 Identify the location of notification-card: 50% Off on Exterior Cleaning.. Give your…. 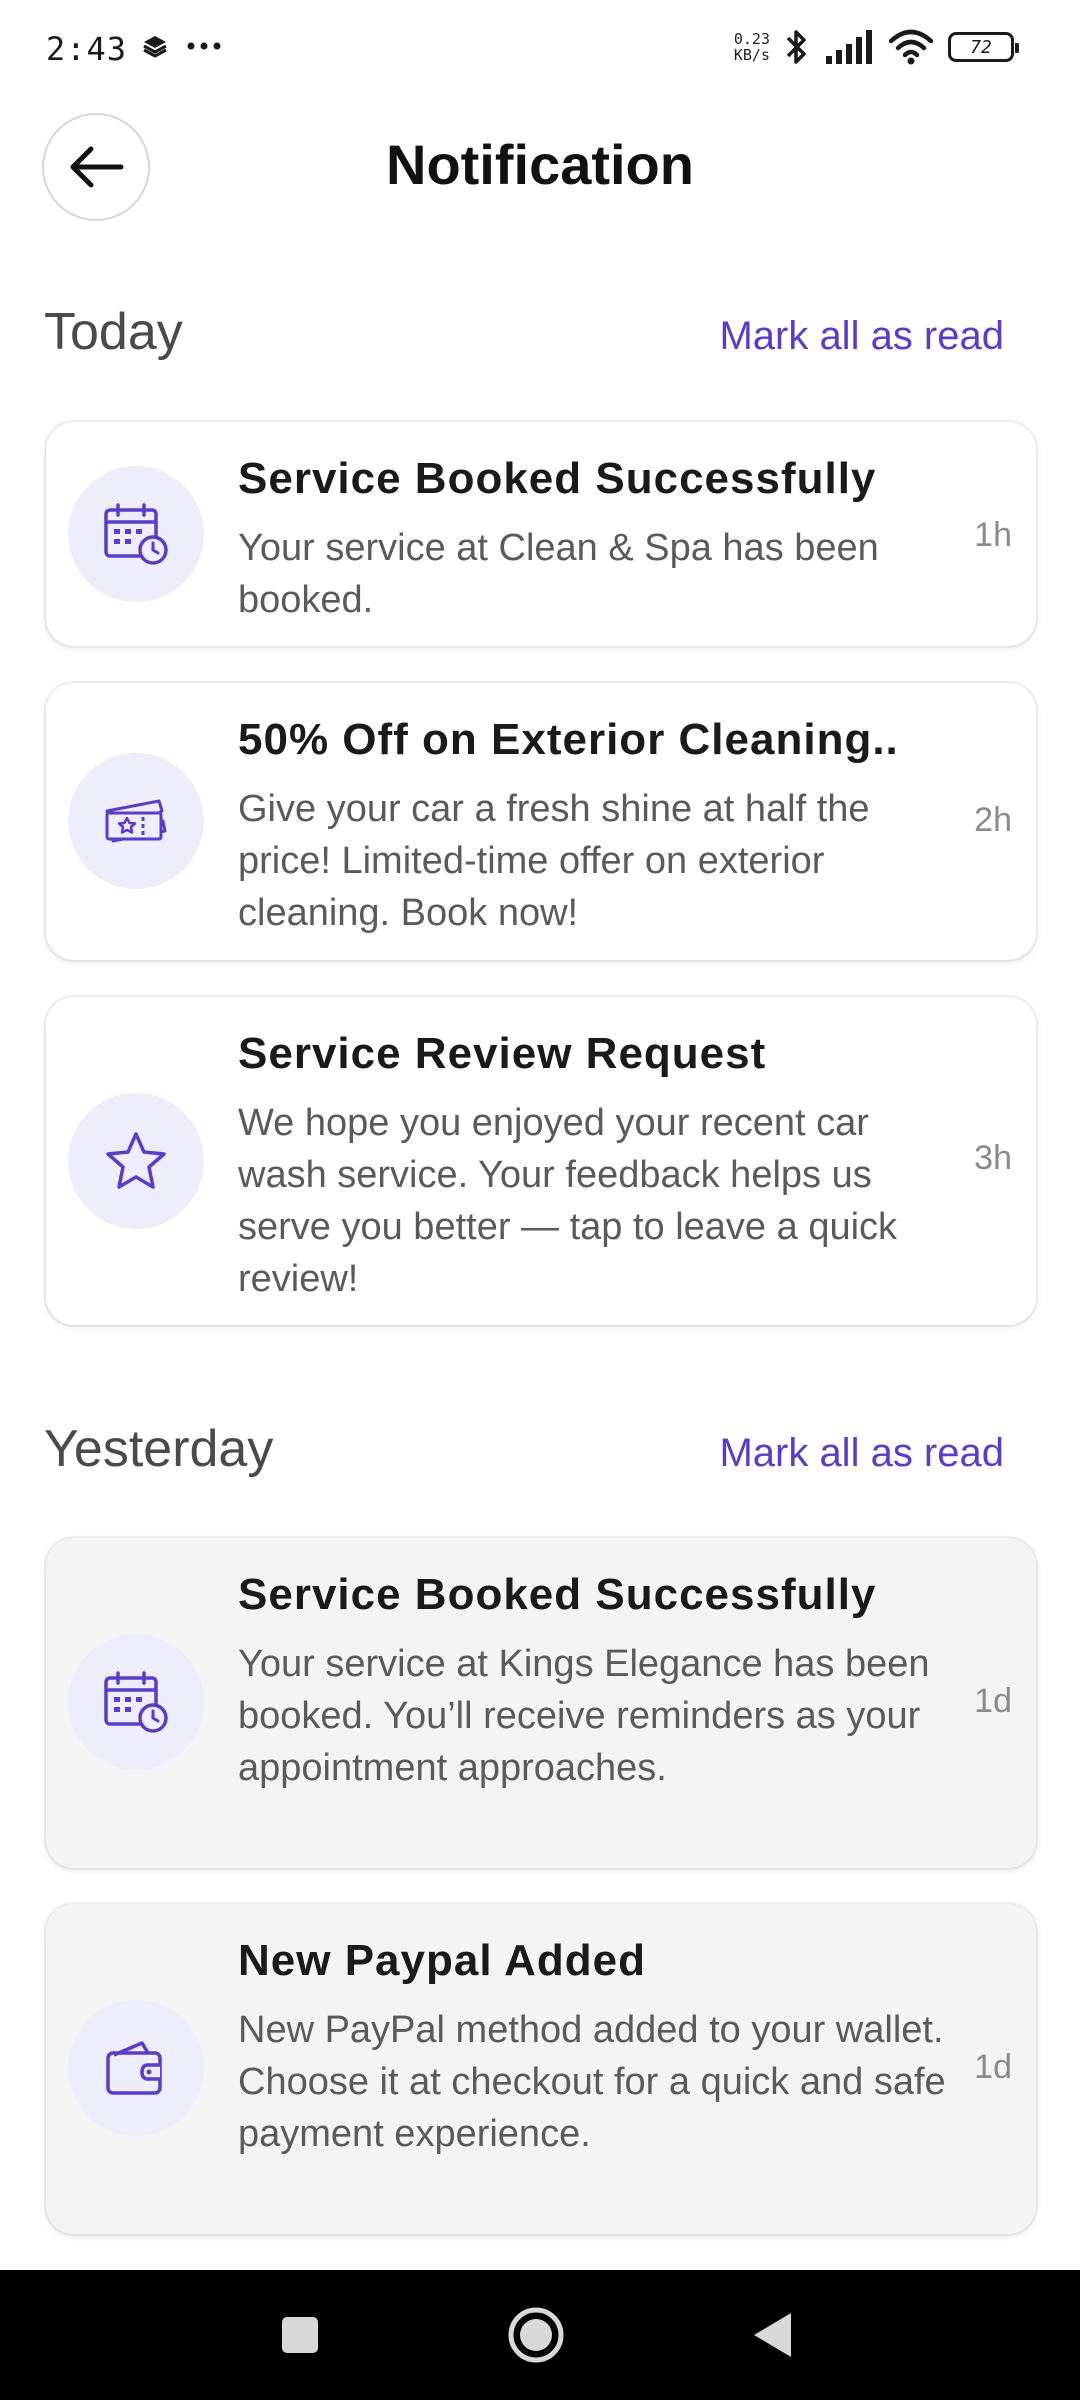
(541, 821).